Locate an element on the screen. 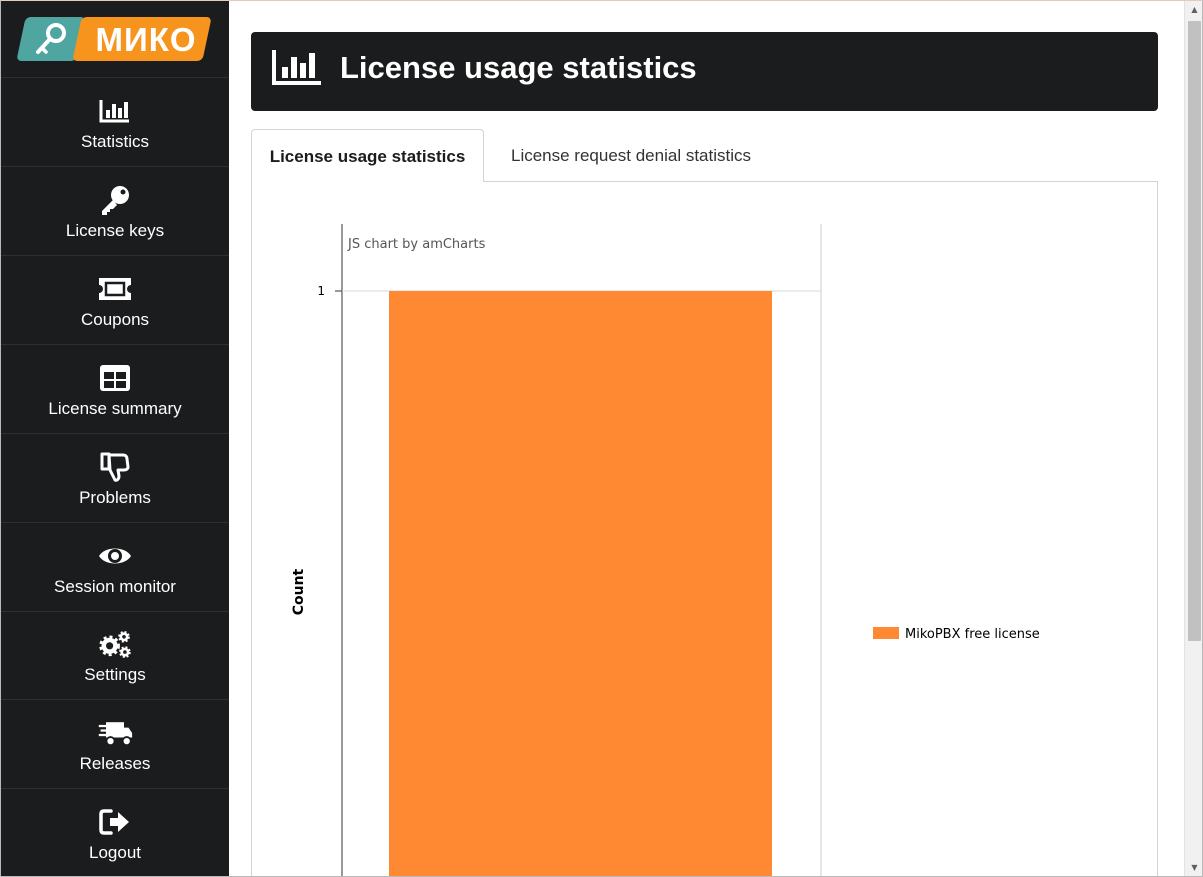  logo: МИКО is located at coordinates (115, 39).